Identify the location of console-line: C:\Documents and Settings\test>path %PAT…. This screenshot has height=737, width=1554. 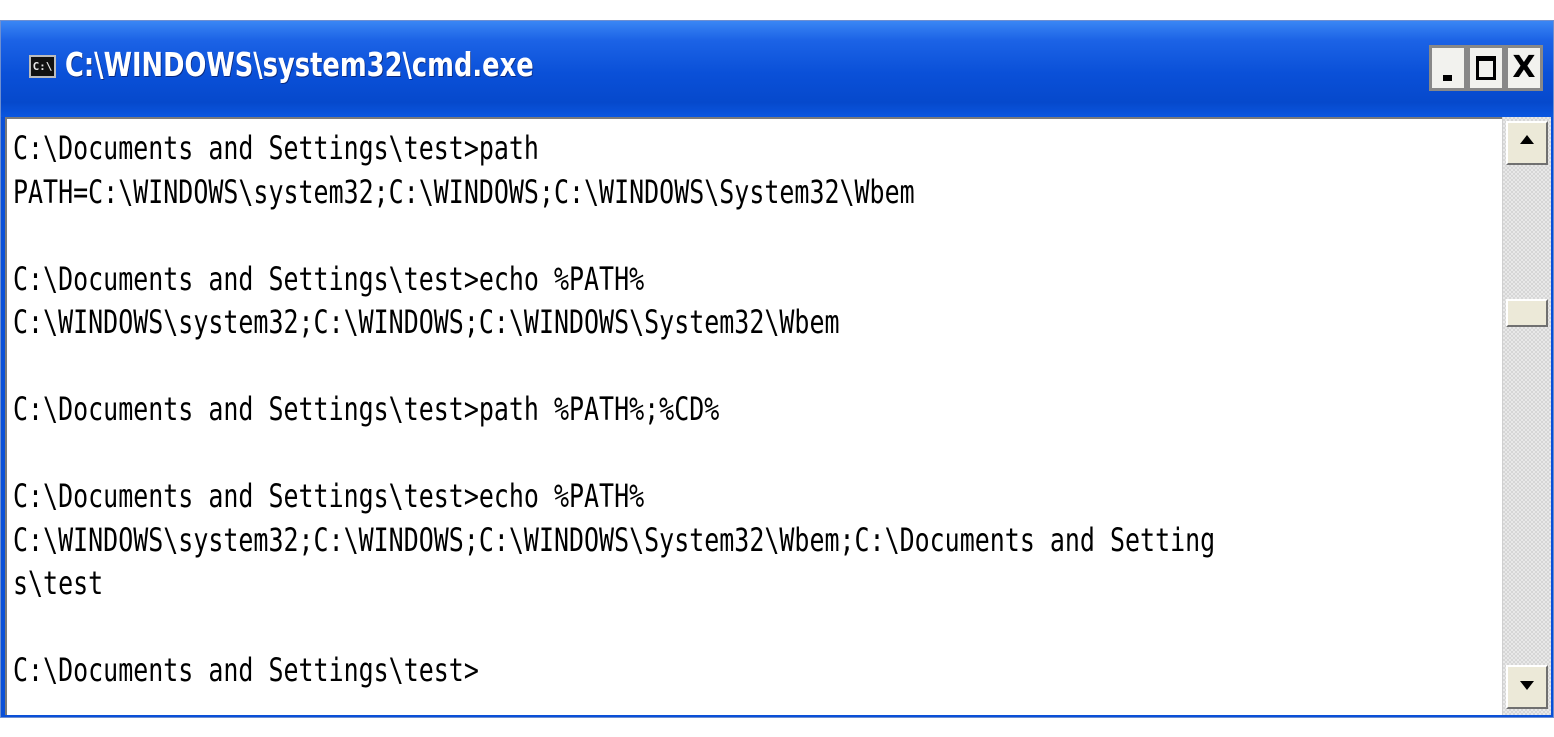
(366, 409).